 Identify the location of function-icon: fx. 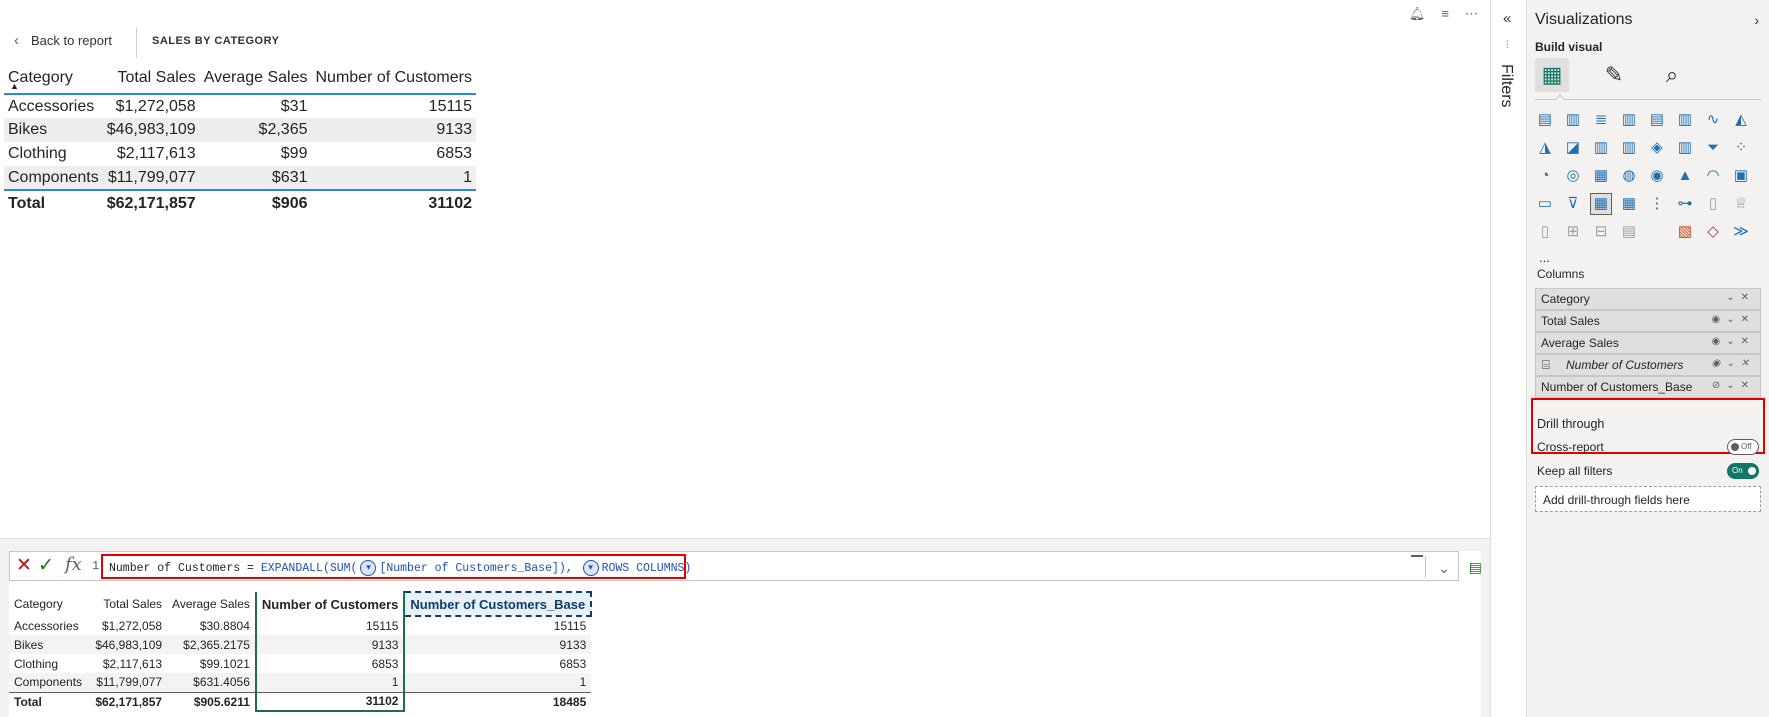
(73, 564).